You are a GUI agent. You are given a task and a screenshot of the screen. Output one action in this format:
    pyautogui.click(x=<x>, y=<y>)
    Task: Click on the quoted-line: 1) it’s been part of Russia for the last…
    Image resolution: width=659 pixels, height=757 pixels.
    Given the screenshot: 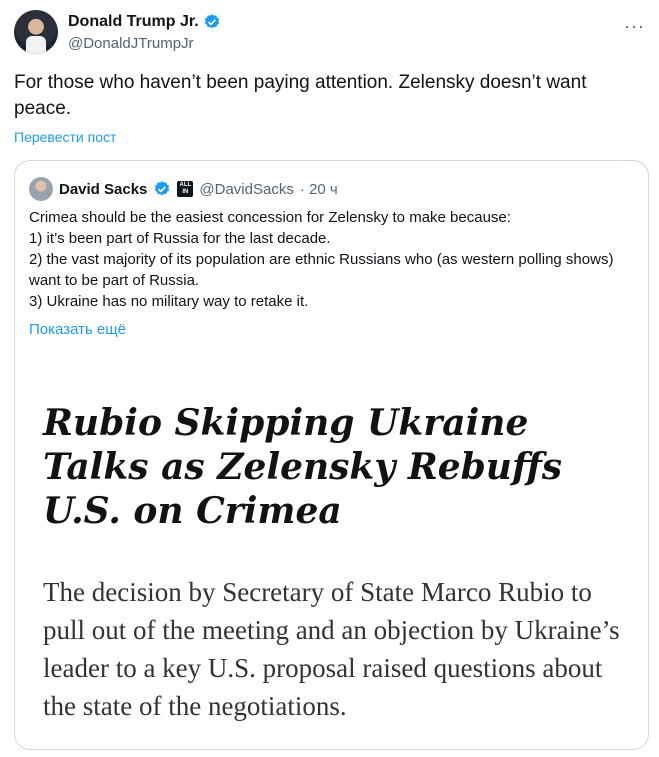 What is the action you would take?
    pyautogui.click(x=180, y=238)
    